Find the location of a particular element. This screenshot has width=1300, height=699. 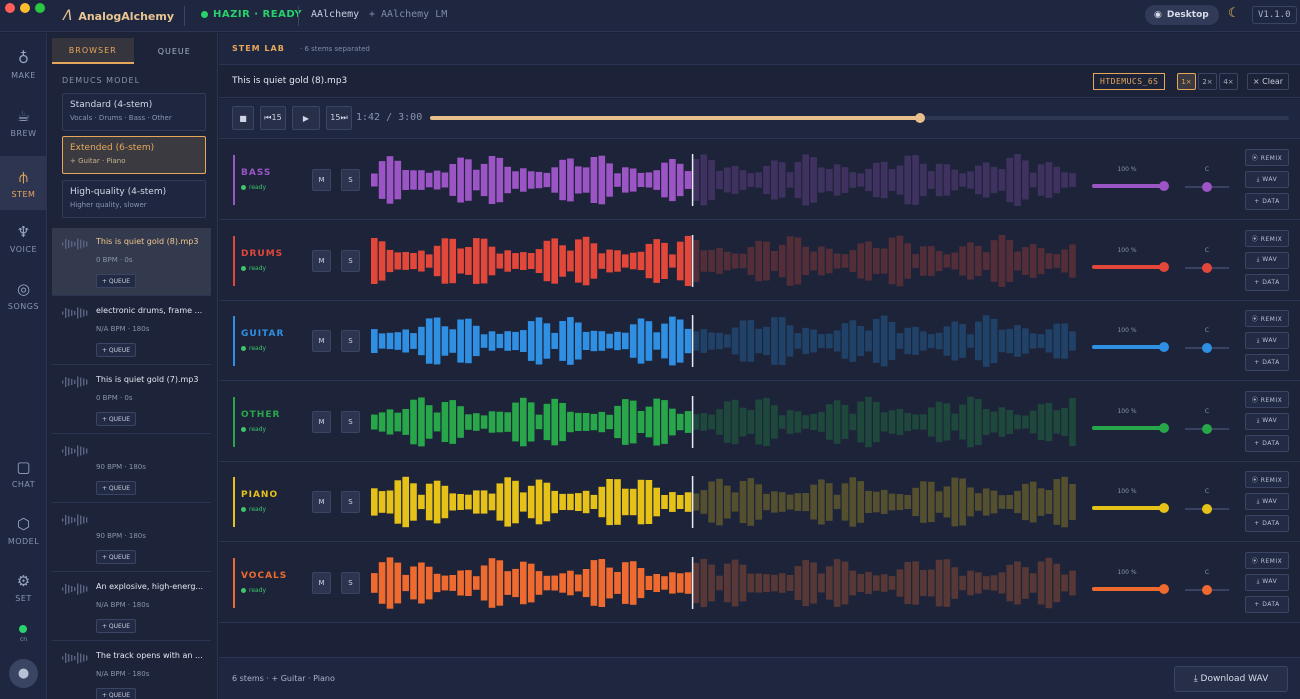

progress-slider is located at coordinates (859, 118).